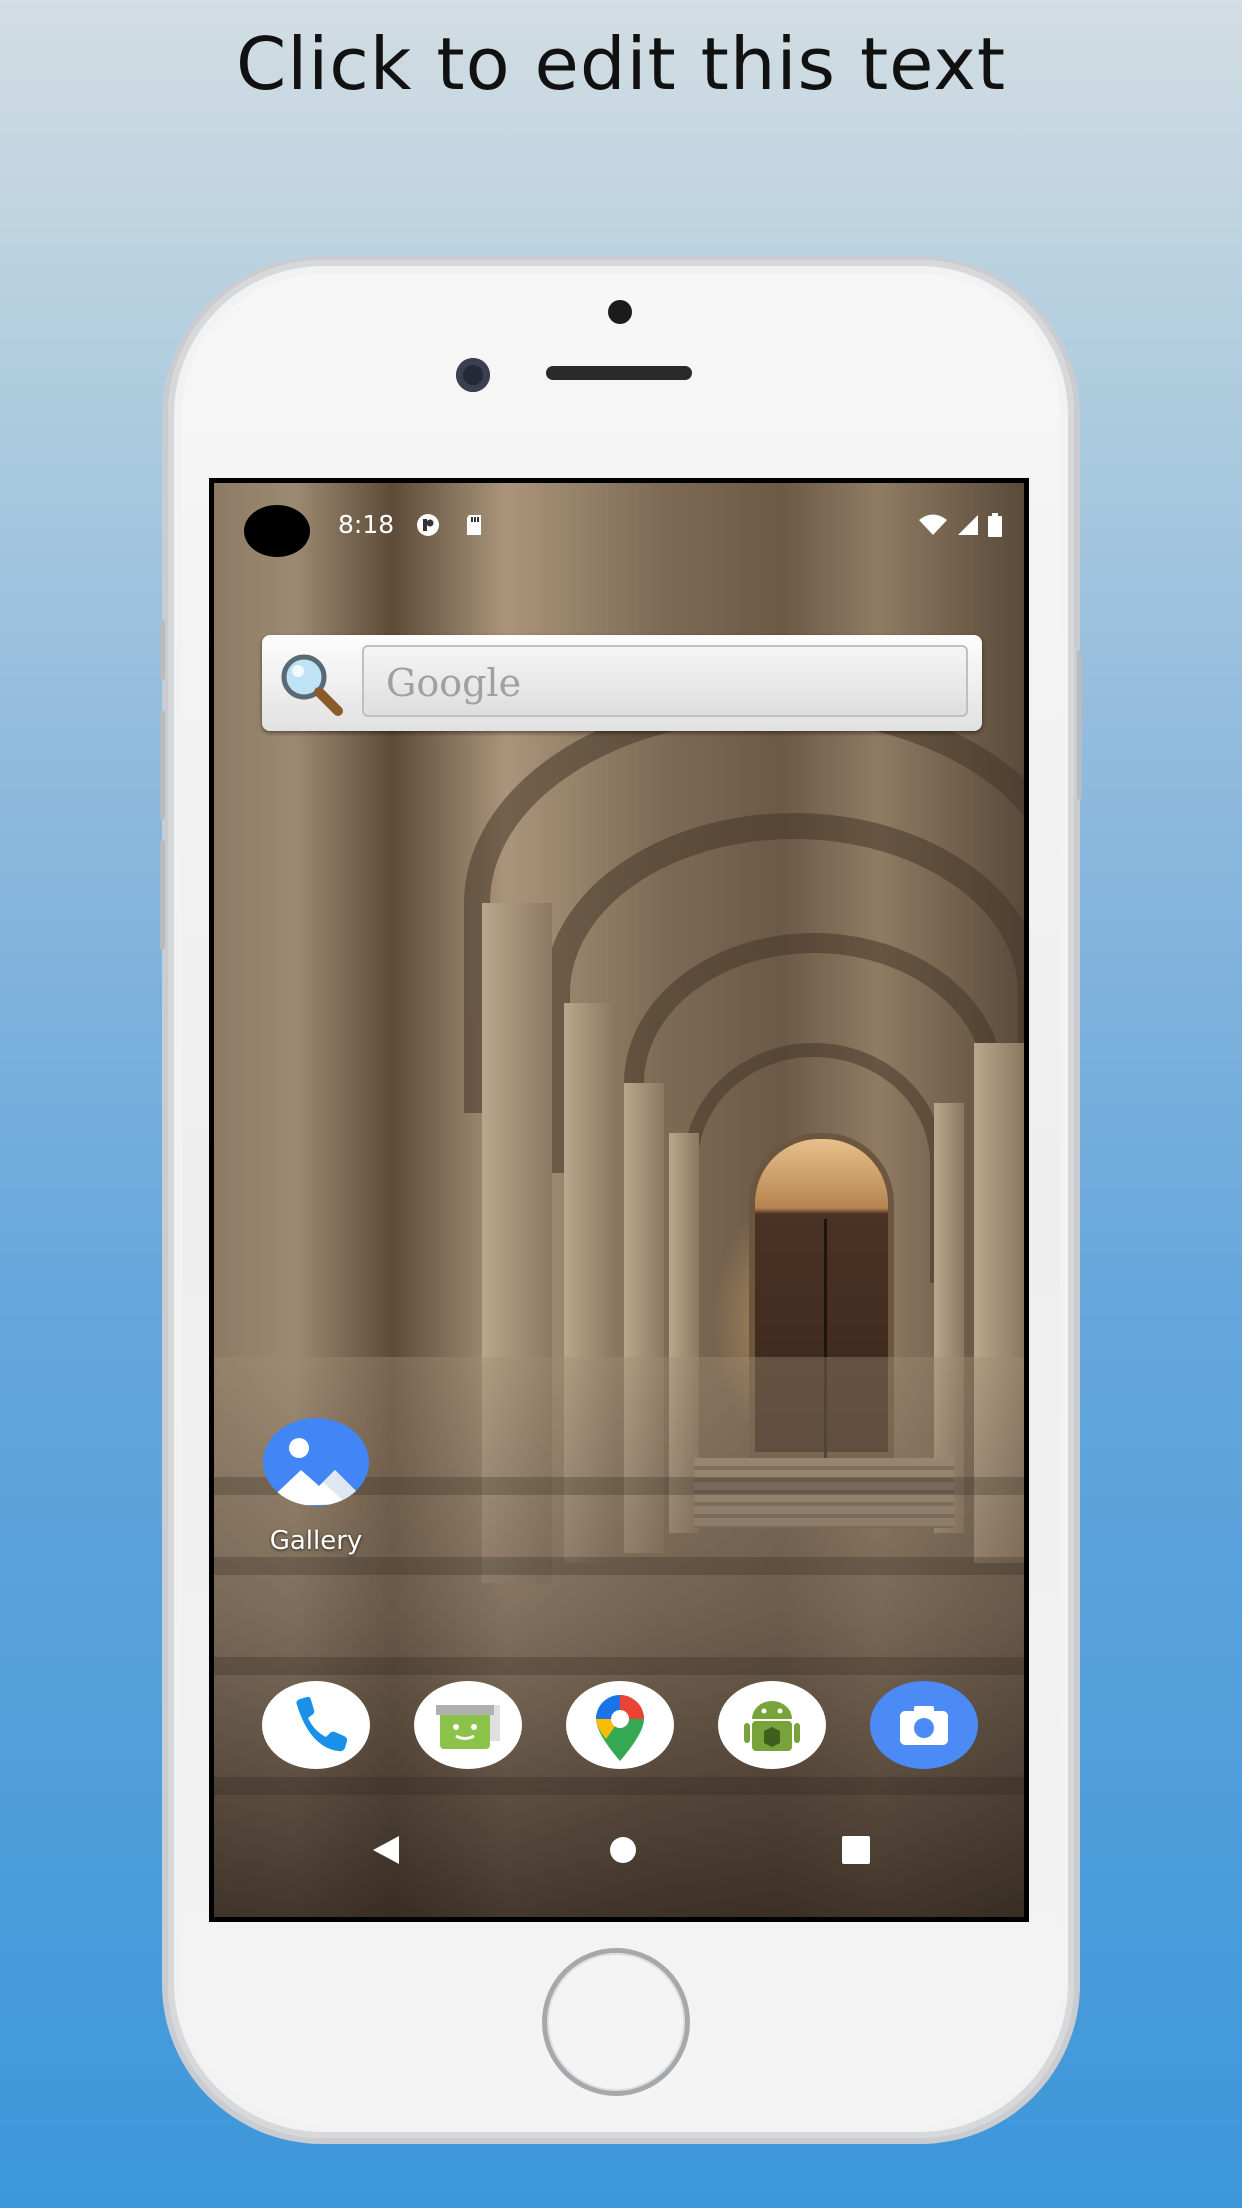 The image size is (1242, 2208). I want to click on home-icon, so click(623, 1850).